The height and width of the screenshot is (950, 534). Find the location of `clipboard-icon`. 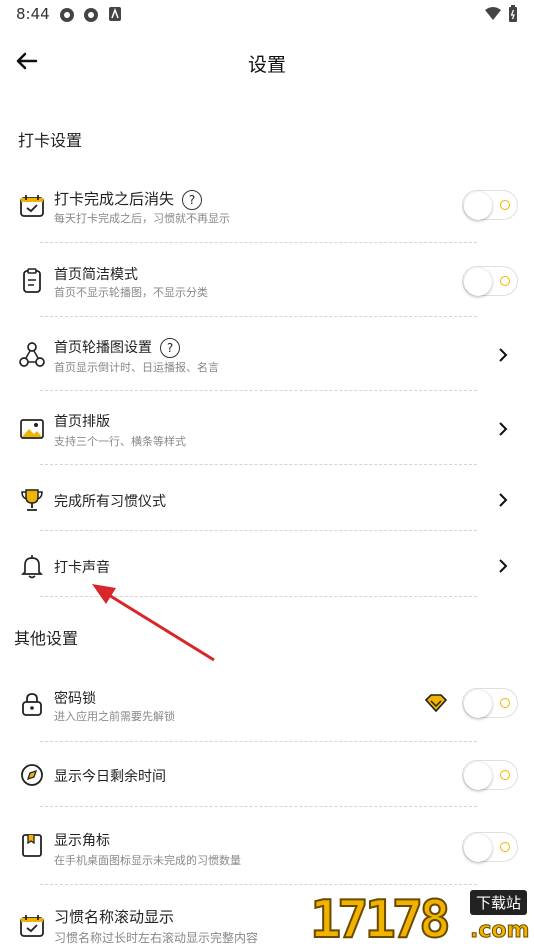

clipboard-icon is located at coordinates (32, 280).